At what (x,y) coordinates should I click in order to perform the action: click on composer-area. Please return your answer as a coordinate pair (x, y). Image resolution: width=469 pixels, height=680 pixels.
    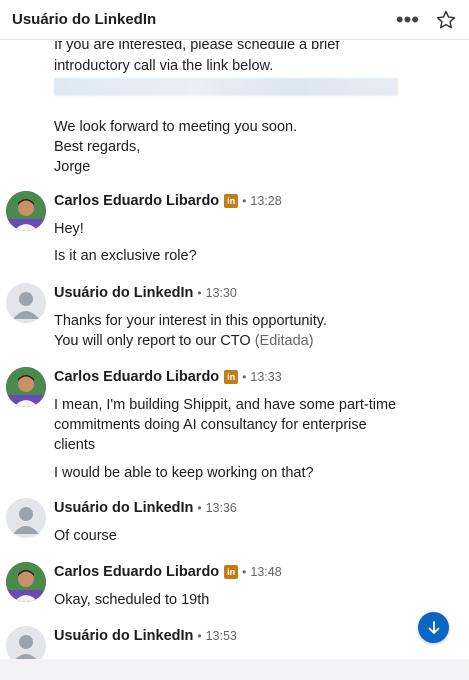
    Looking at the image, I should click on (234, 669).